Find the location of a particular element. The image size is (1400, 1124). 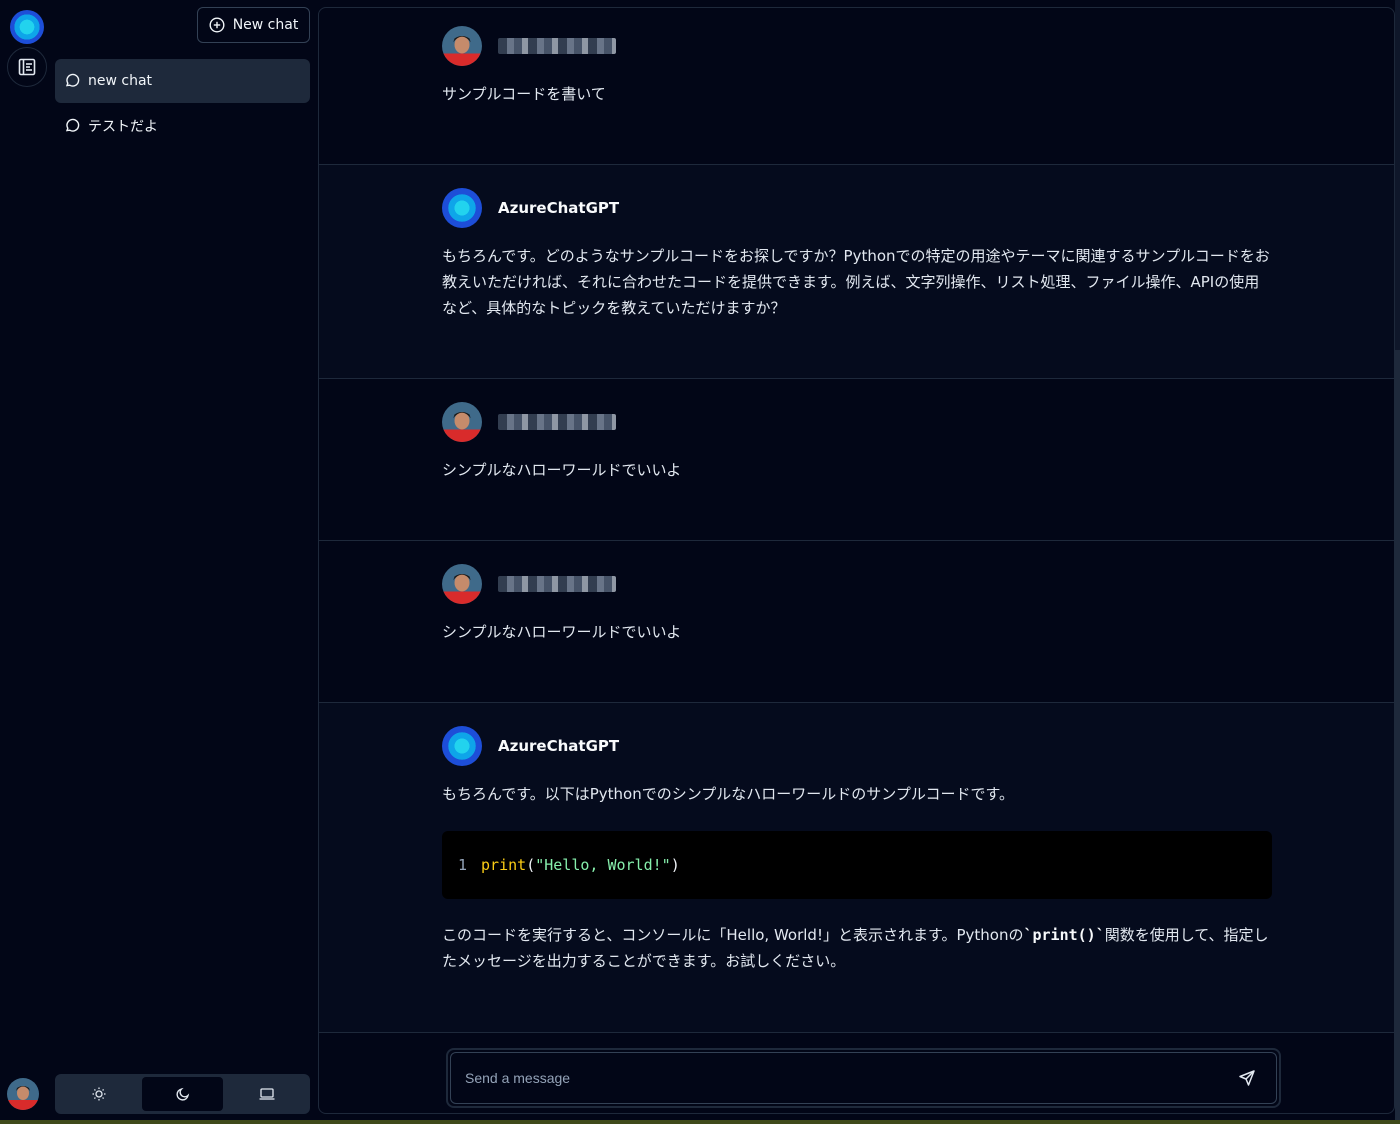

dark-theme-button is located at coordinates (182, 1094).